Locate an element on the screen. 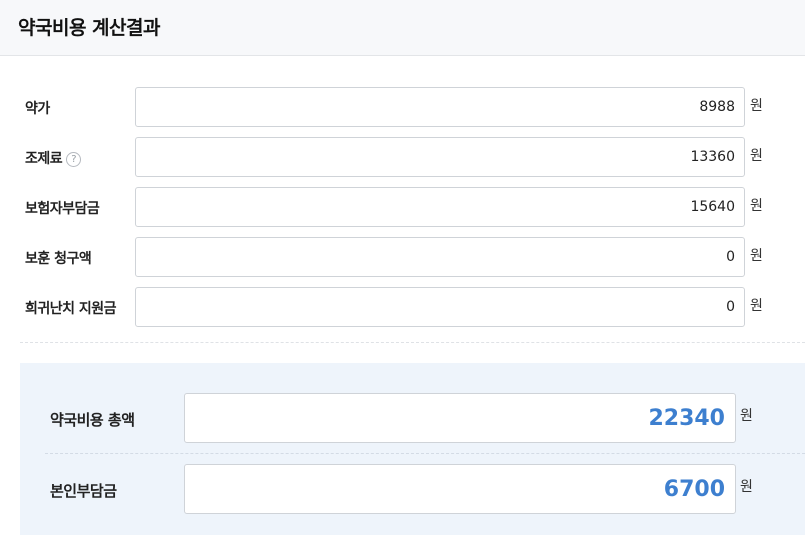  rare-disease-support-unit: 원 is located at coordinates (756, 306).